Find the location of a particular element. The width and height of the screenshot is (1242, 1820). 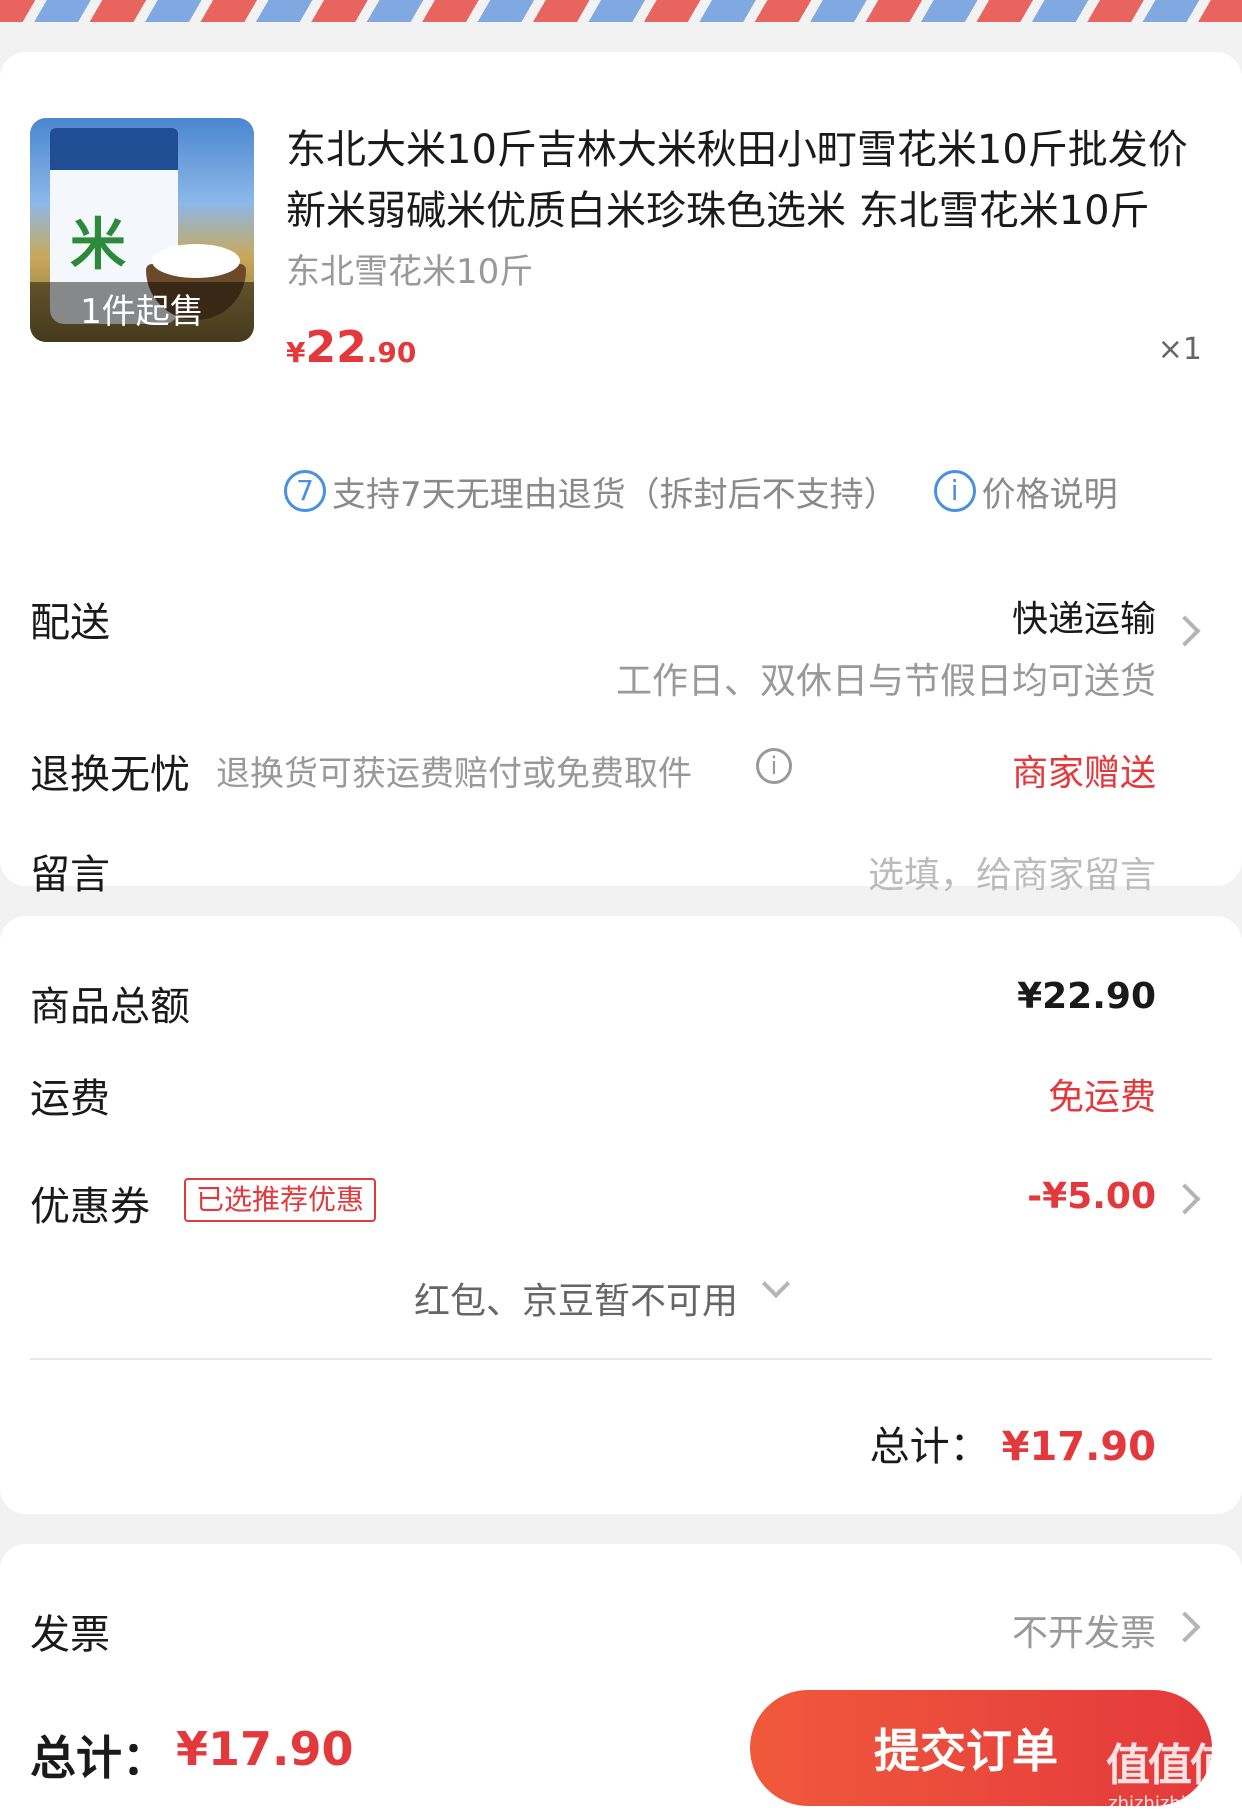

unavailable-note: 红包、京豆暂不可用 is located at coordinates (576, 1298).